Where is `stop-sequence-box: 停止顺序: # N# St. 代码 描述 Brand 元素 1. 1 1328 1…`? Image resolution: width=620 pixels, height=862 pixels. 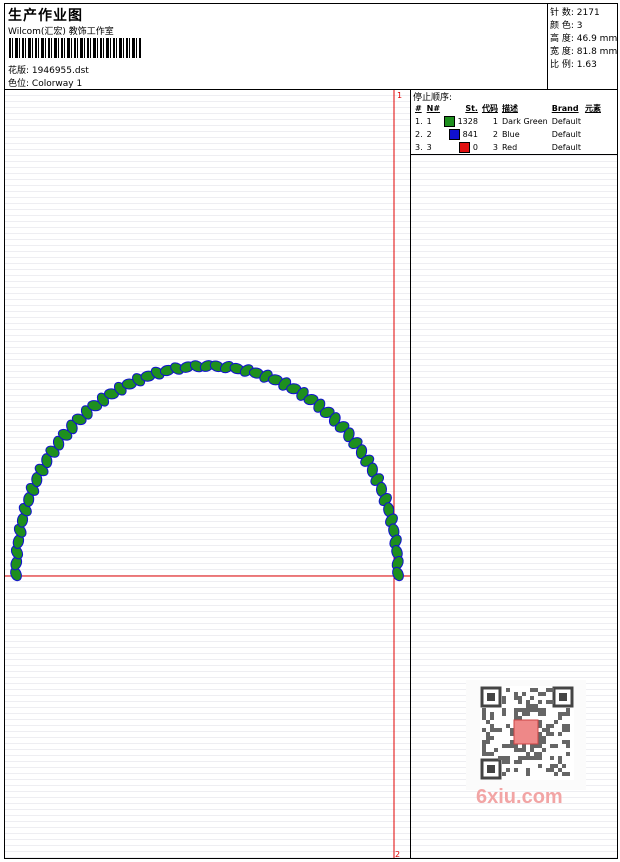
stop-sequence-box: 停止顺序: # N# St. 代码 描述 Brand 元素 1. 1 1328 1… is located at coordinates (514, 122).